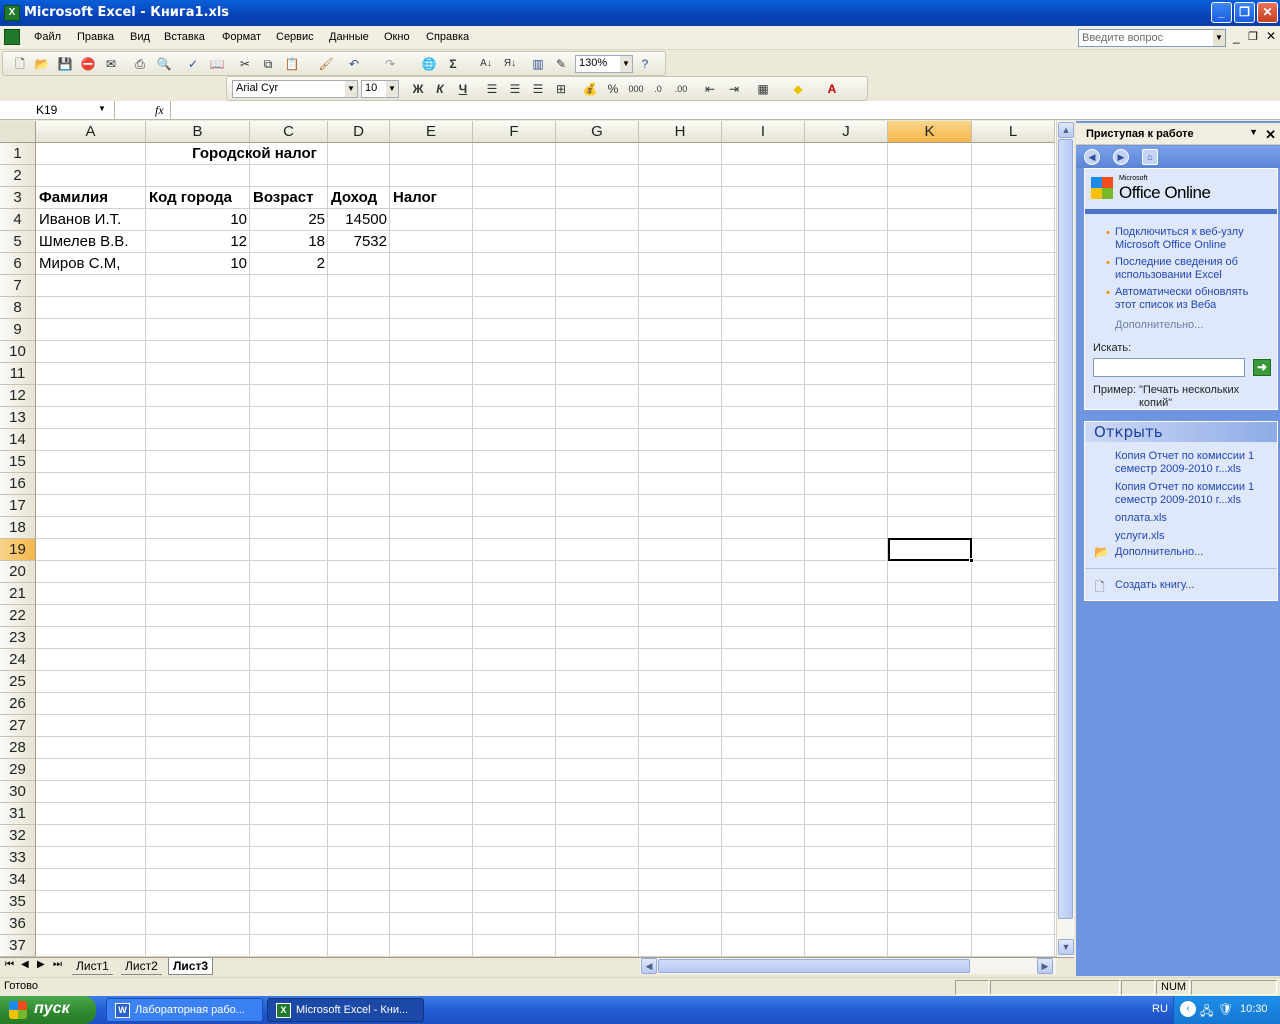  Describe the element at coordinates (193, 64) in the screenshot. I see `spelling-icon: ✓` at that location.